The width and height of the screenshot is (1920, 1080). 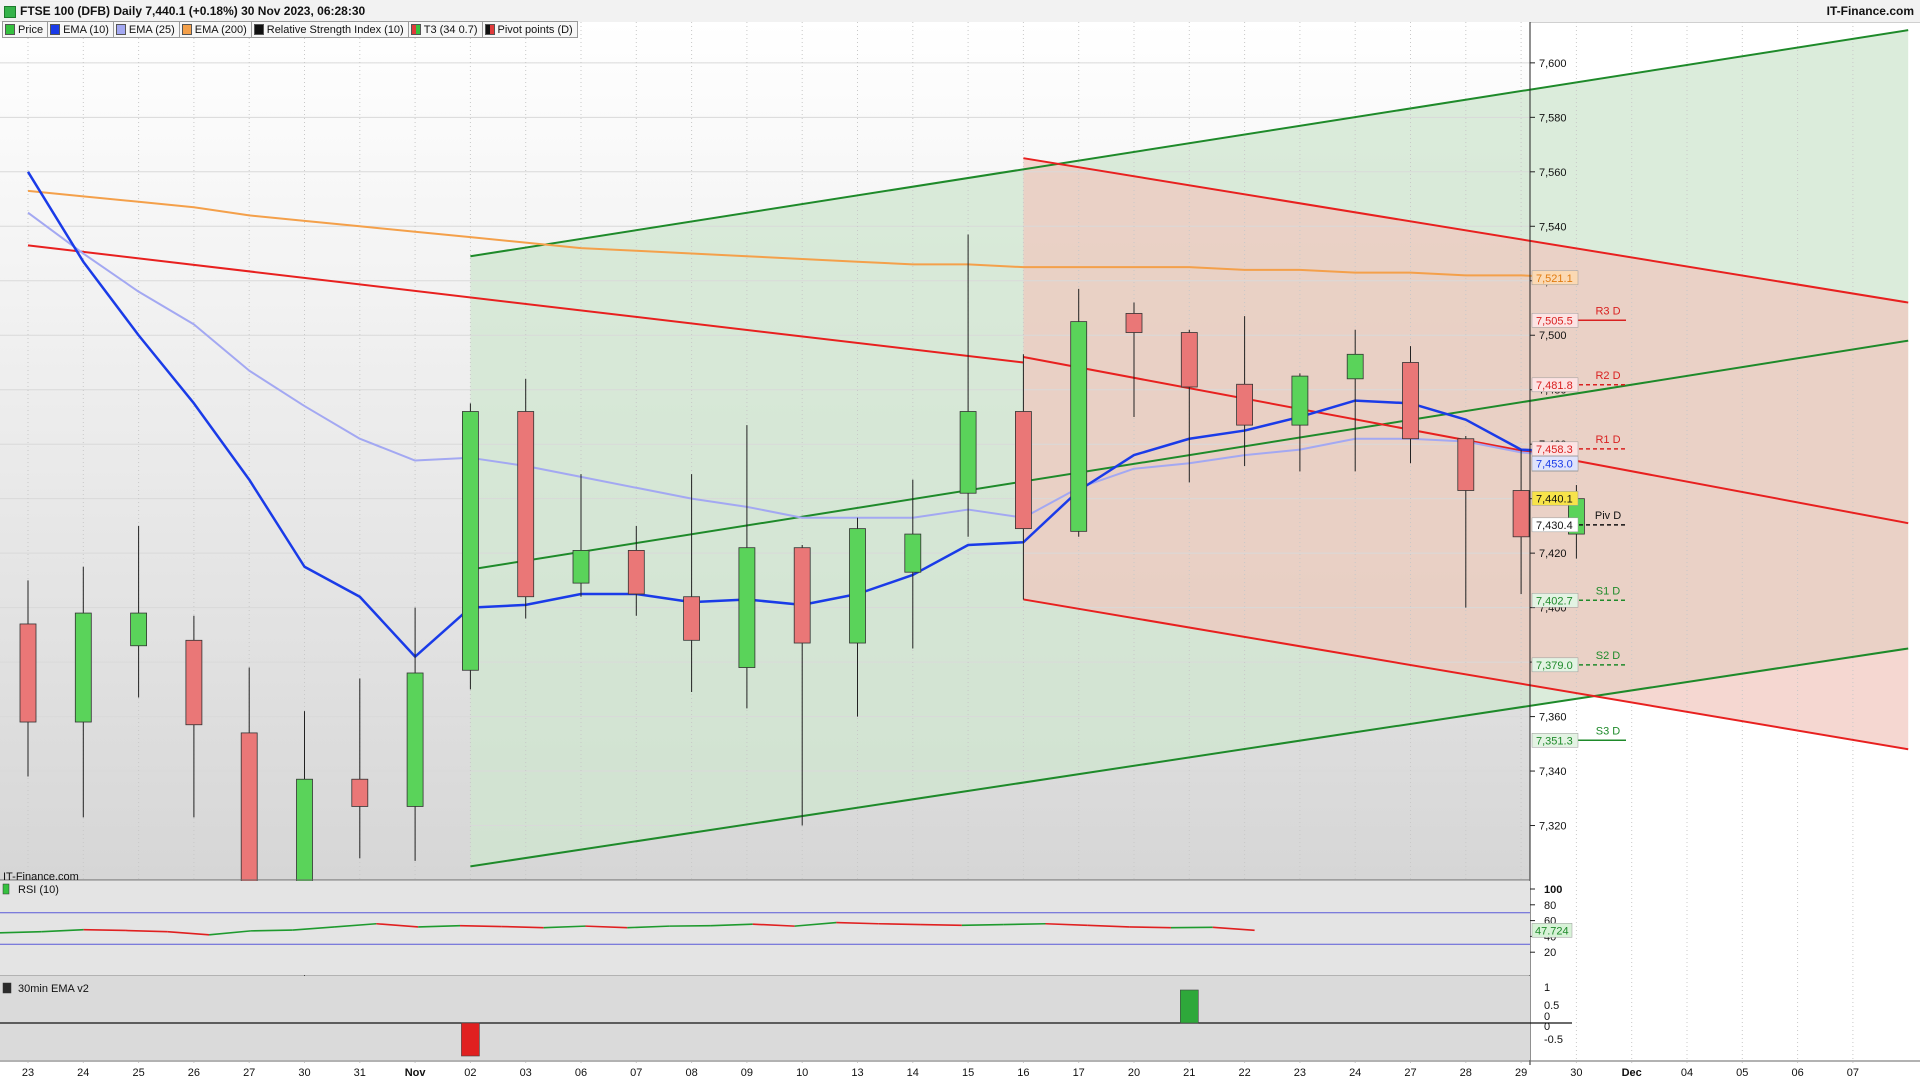 What do you see at coordinates (86, 29) in the screenshot?
I see `legend-label: EMA (10)` at bounding box center [86, 29].